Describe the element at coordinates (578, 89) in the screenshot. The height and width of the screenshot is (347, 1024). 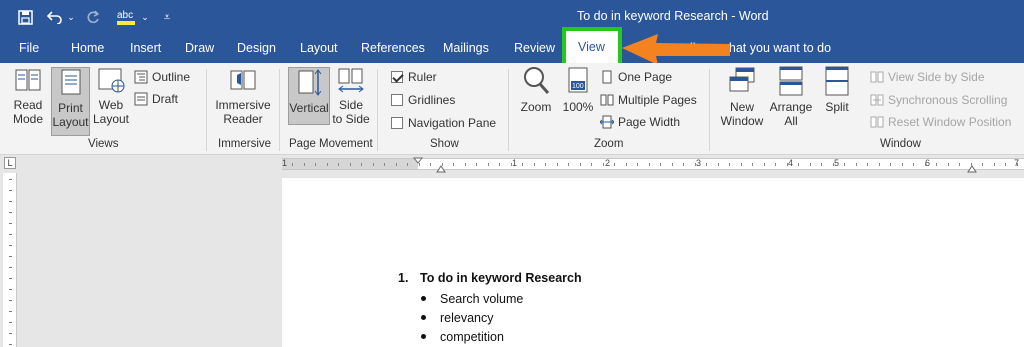
I see `zoom-100-button: 100 100%` at that location.